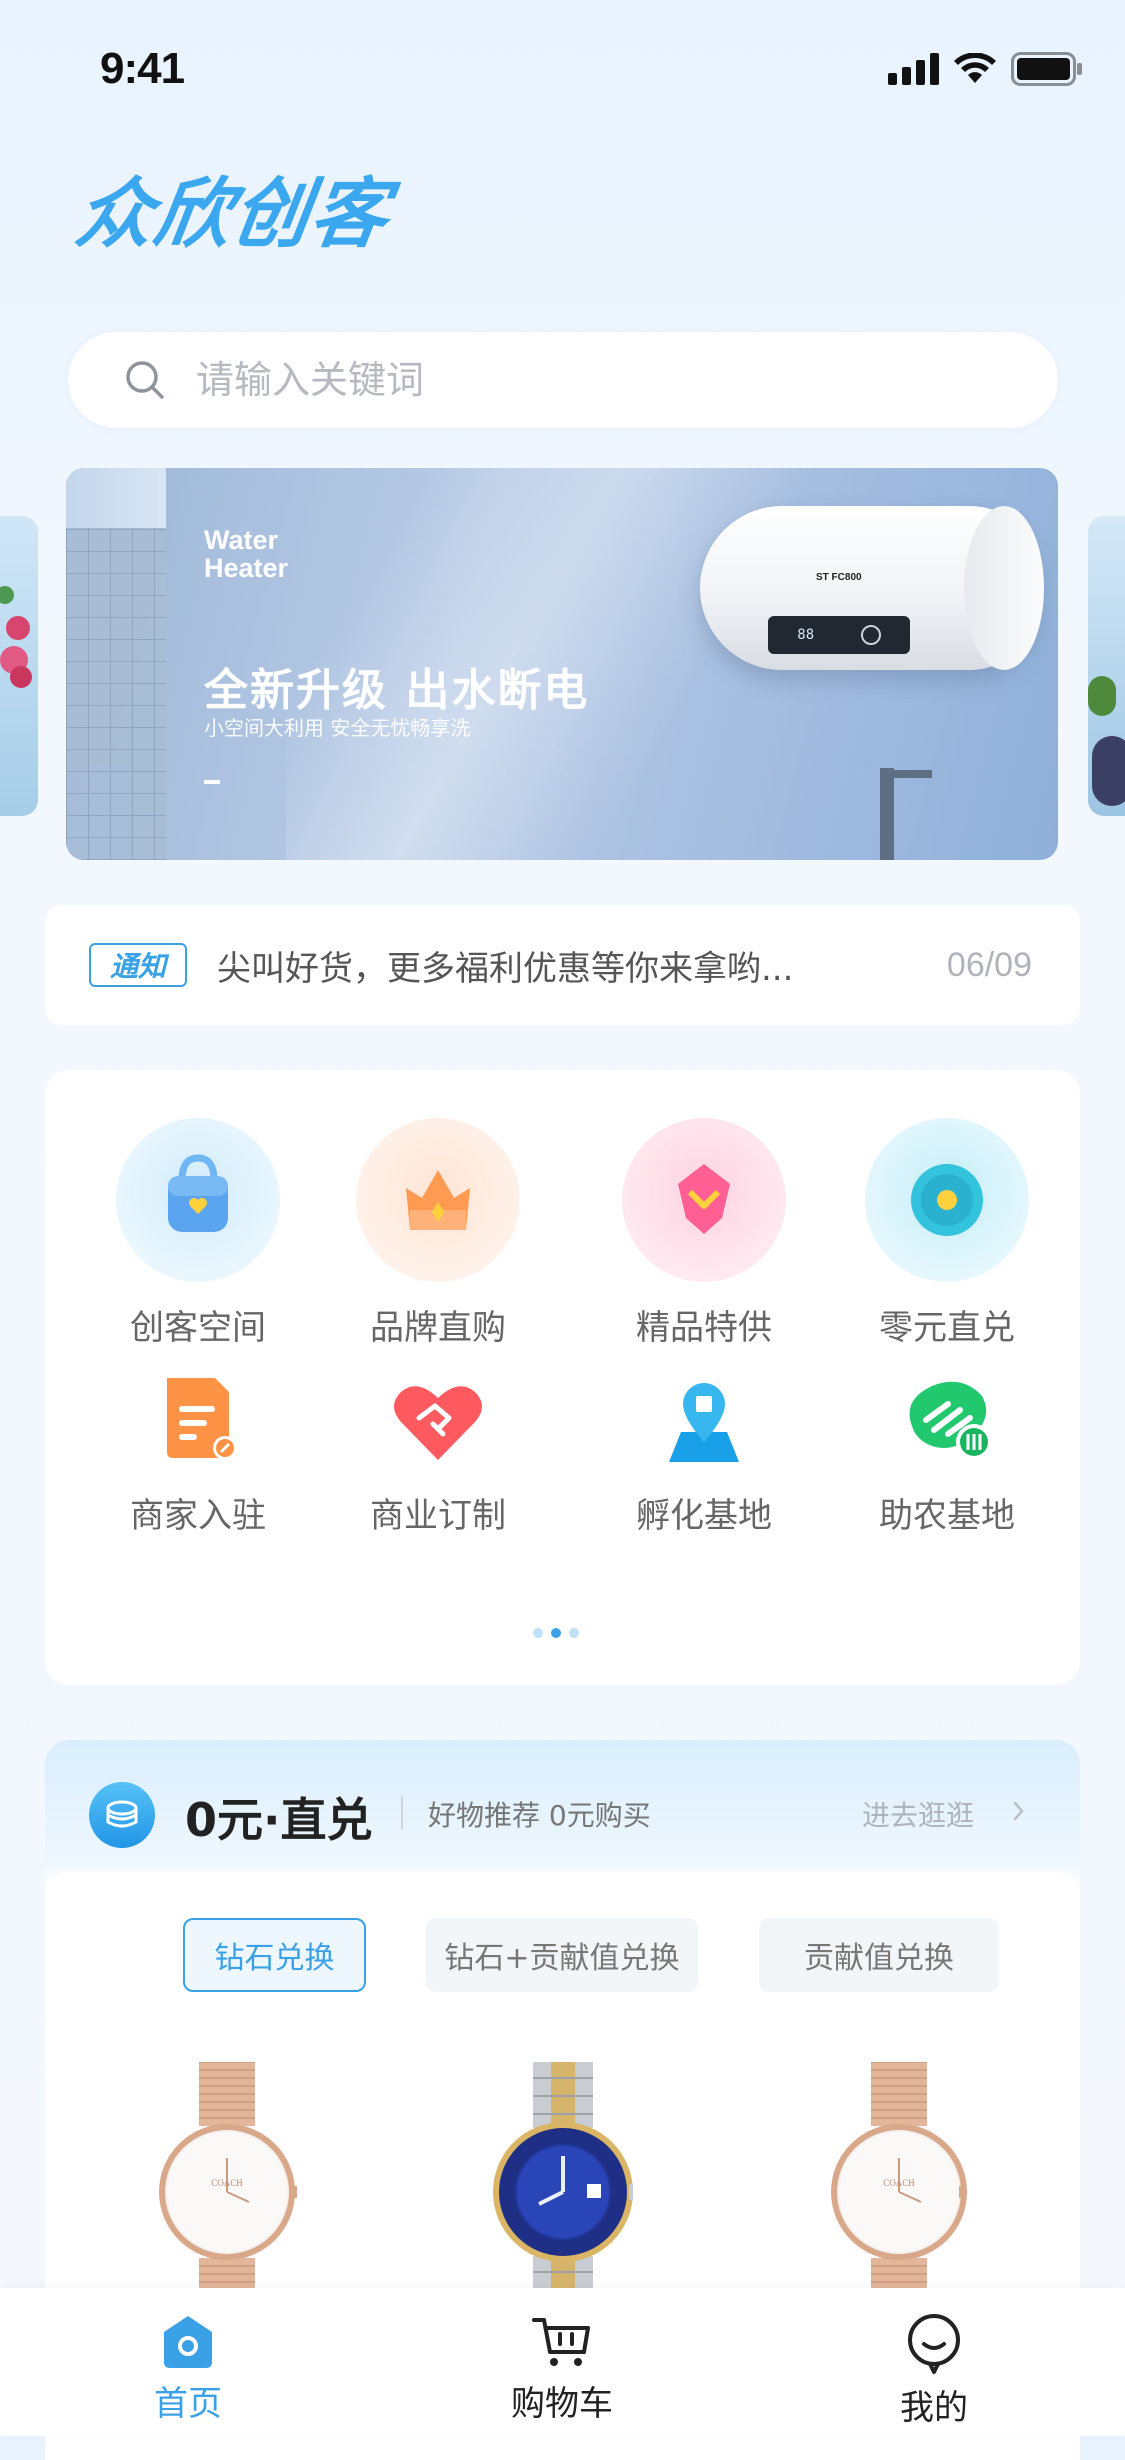 This screenshot has width=1125, height=2460. What do you see at coordinates (198, 1328) in the screenshot?
I see `grid-item-label: 创客空间` at bounding box center [198, 1328].